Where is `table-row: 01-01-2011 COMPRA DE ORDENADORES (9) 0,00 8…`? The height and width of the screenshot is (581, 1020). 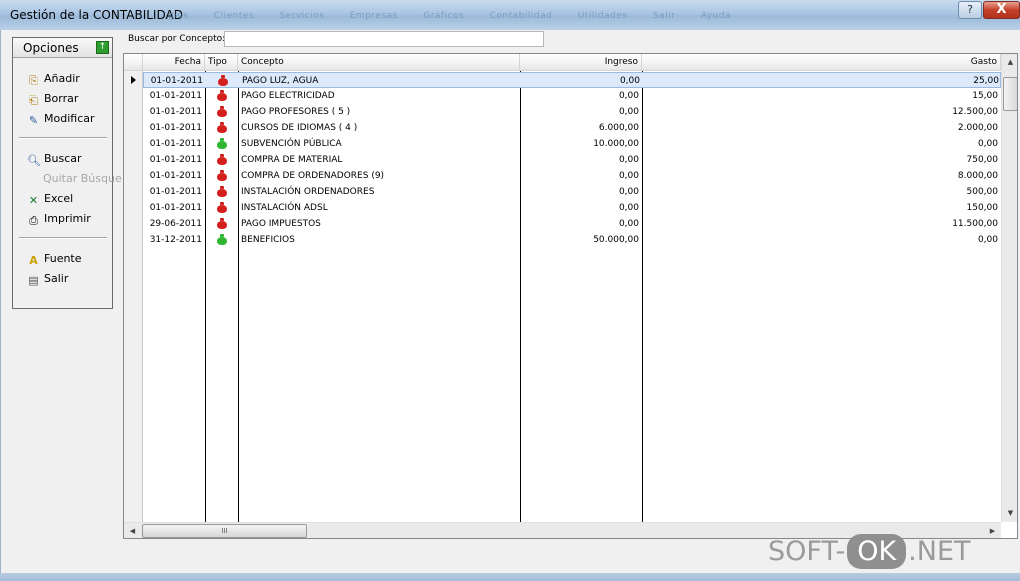 table-row: 01-01-2011 COMPRA DE ORDENADORES (9) 0,00 8… is located at coordinates (572, 176).